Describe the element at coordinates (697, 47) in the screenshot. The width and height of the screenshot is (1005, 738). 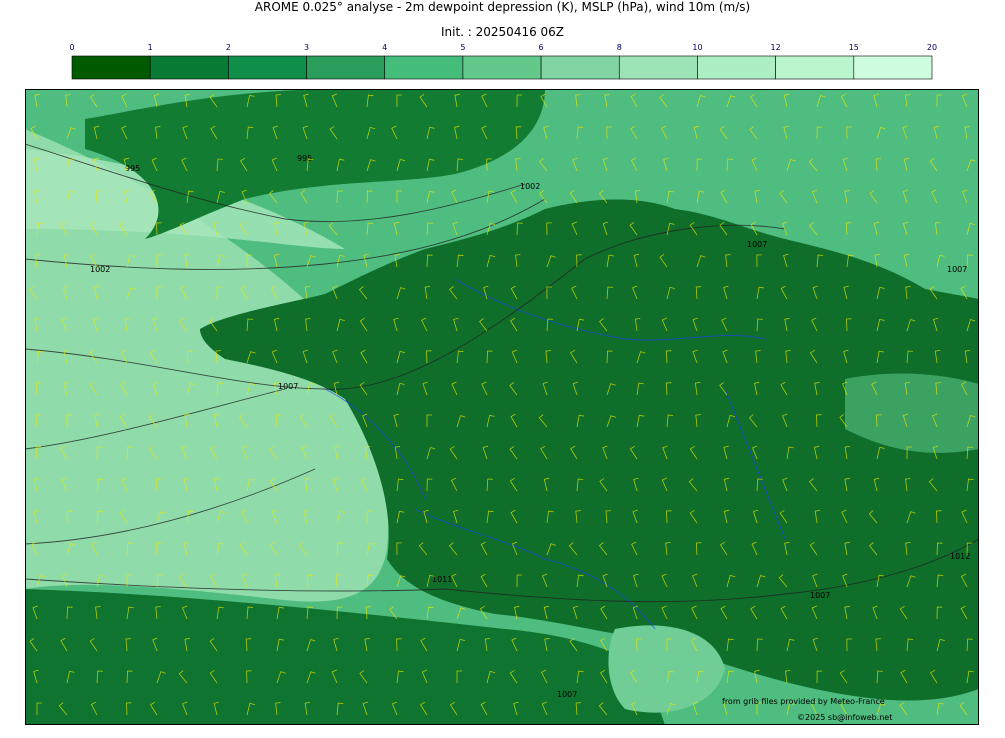
I see `colorbar-tick-label: 10` at that location.